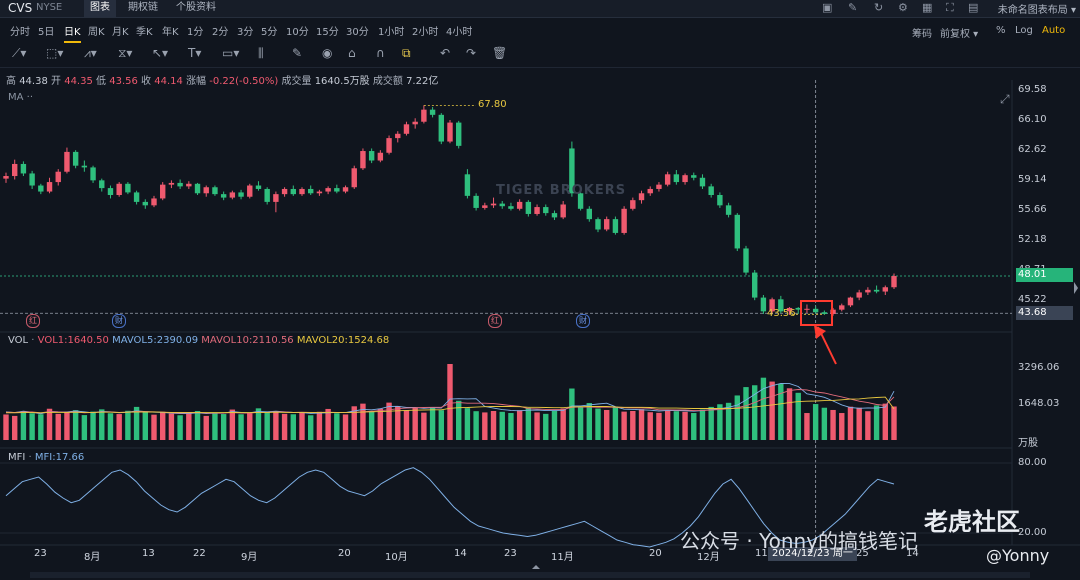  Describe the element at coordinates (148, 553) in the screenshot. I see `time-tick: 13` at that location.